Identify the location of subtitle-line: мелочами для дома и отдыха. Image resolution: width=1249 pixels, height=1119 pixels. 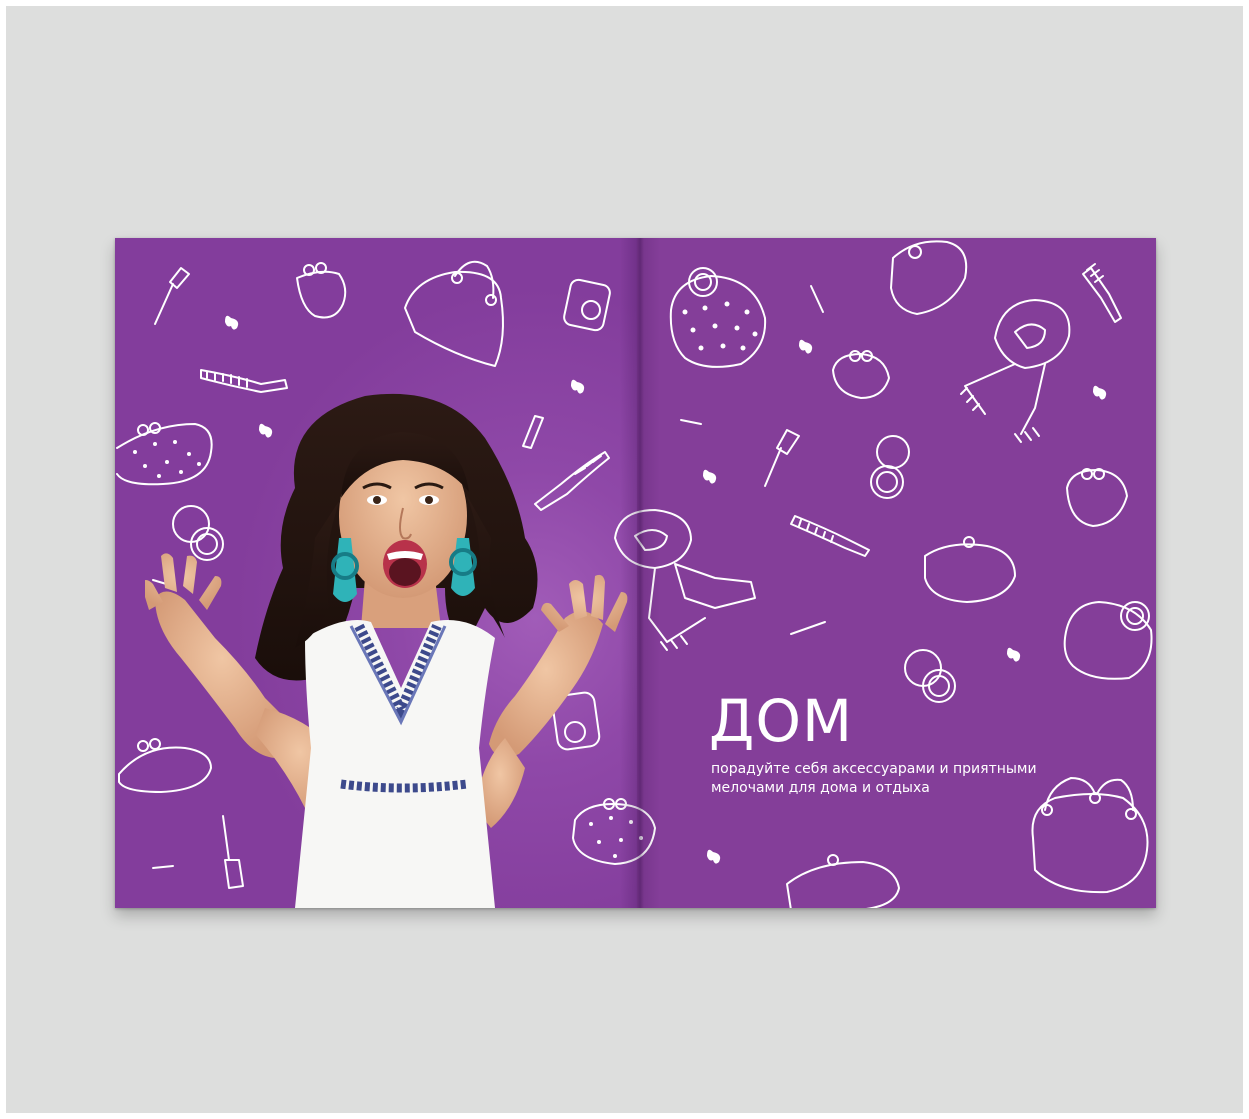
(820, 788).